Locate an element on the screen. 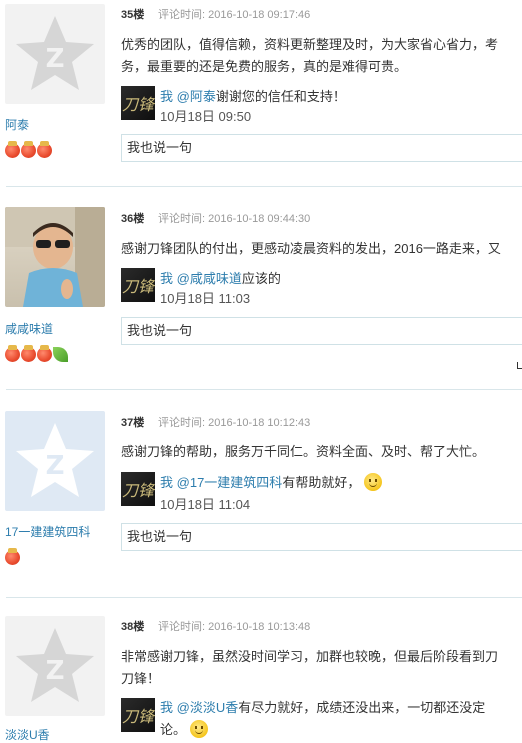 The height and width of the screenshot is (743, 522). user-avatar is located at coordinates (55, 257).